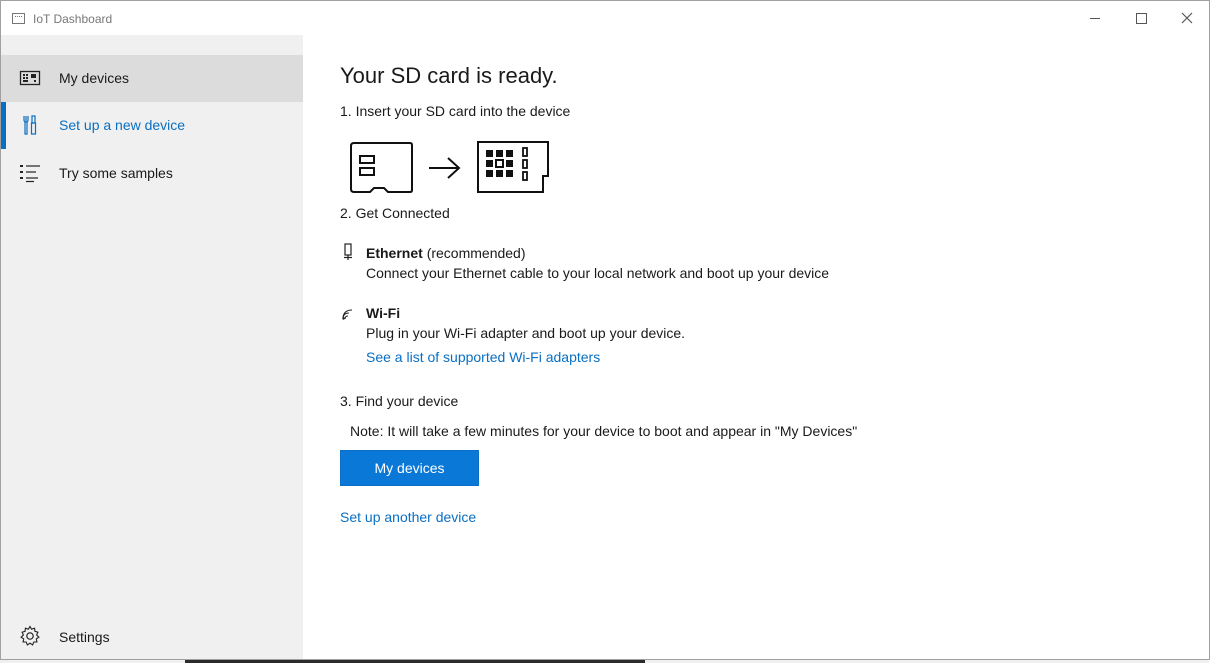  What do you see at coordinates (152, 78) in the screenshot?
I see `sidebar-item-my-devices: My devices` at bounding box center [152, 78].